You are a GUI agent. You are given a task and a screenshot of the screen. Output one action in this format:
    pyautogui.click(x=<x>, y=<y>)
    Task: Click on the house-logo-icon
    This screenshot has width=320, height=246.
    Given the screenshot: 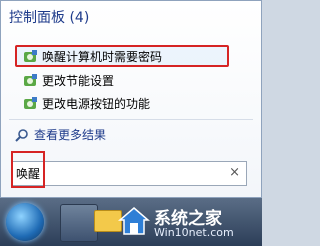 What is the action you would take?
    pyautogui.click(x=134, y=221)
    